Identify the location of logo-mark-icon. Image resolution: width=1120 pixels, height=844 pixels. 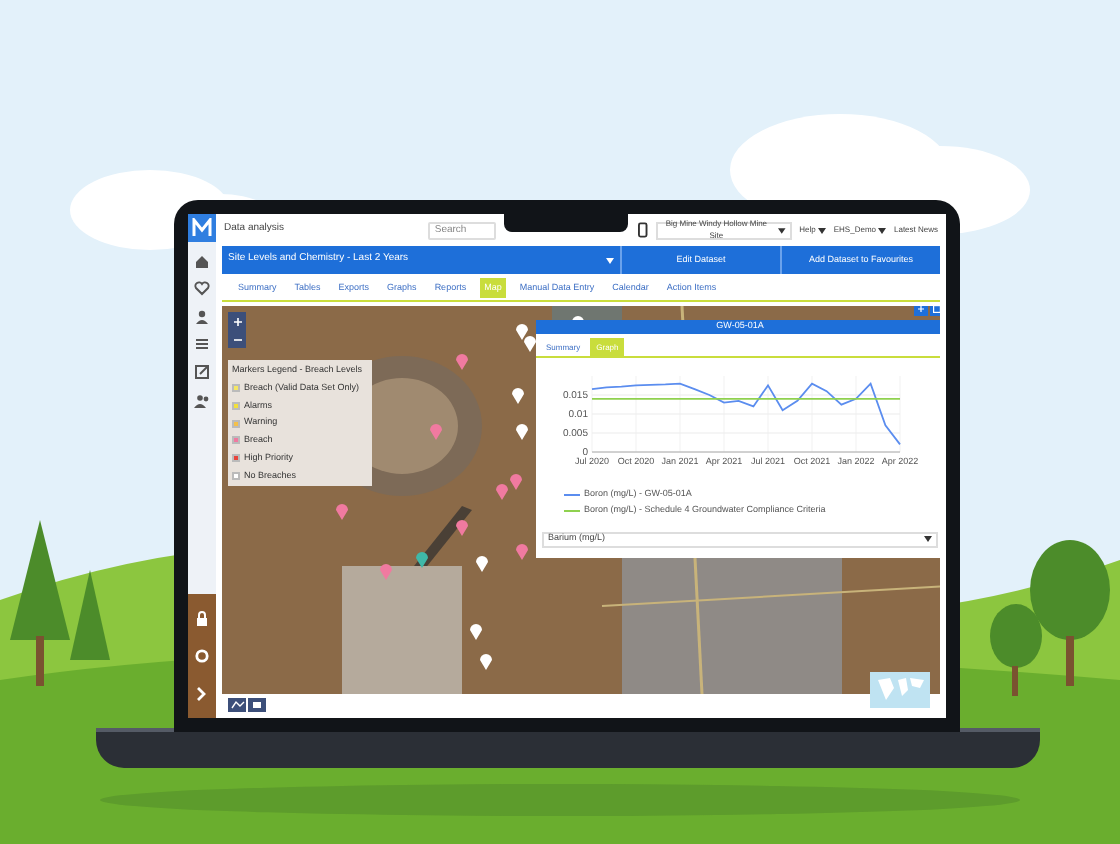
(202, 228).